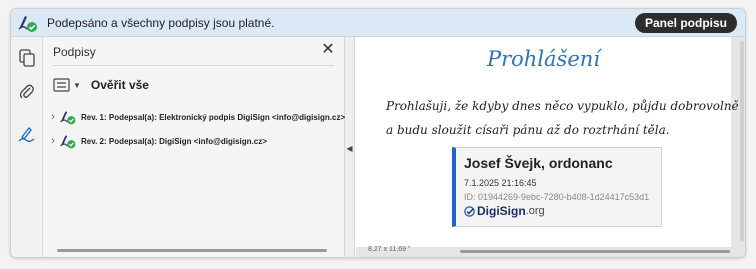 This screenshot has height=269, width=756. I want to click on panel-splitter: ◀, so click(350, 147).